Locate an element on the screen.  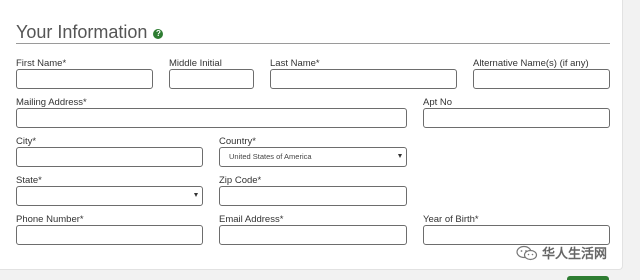
zip-code-label: Zip Code* is located at coordinates (240, 180).